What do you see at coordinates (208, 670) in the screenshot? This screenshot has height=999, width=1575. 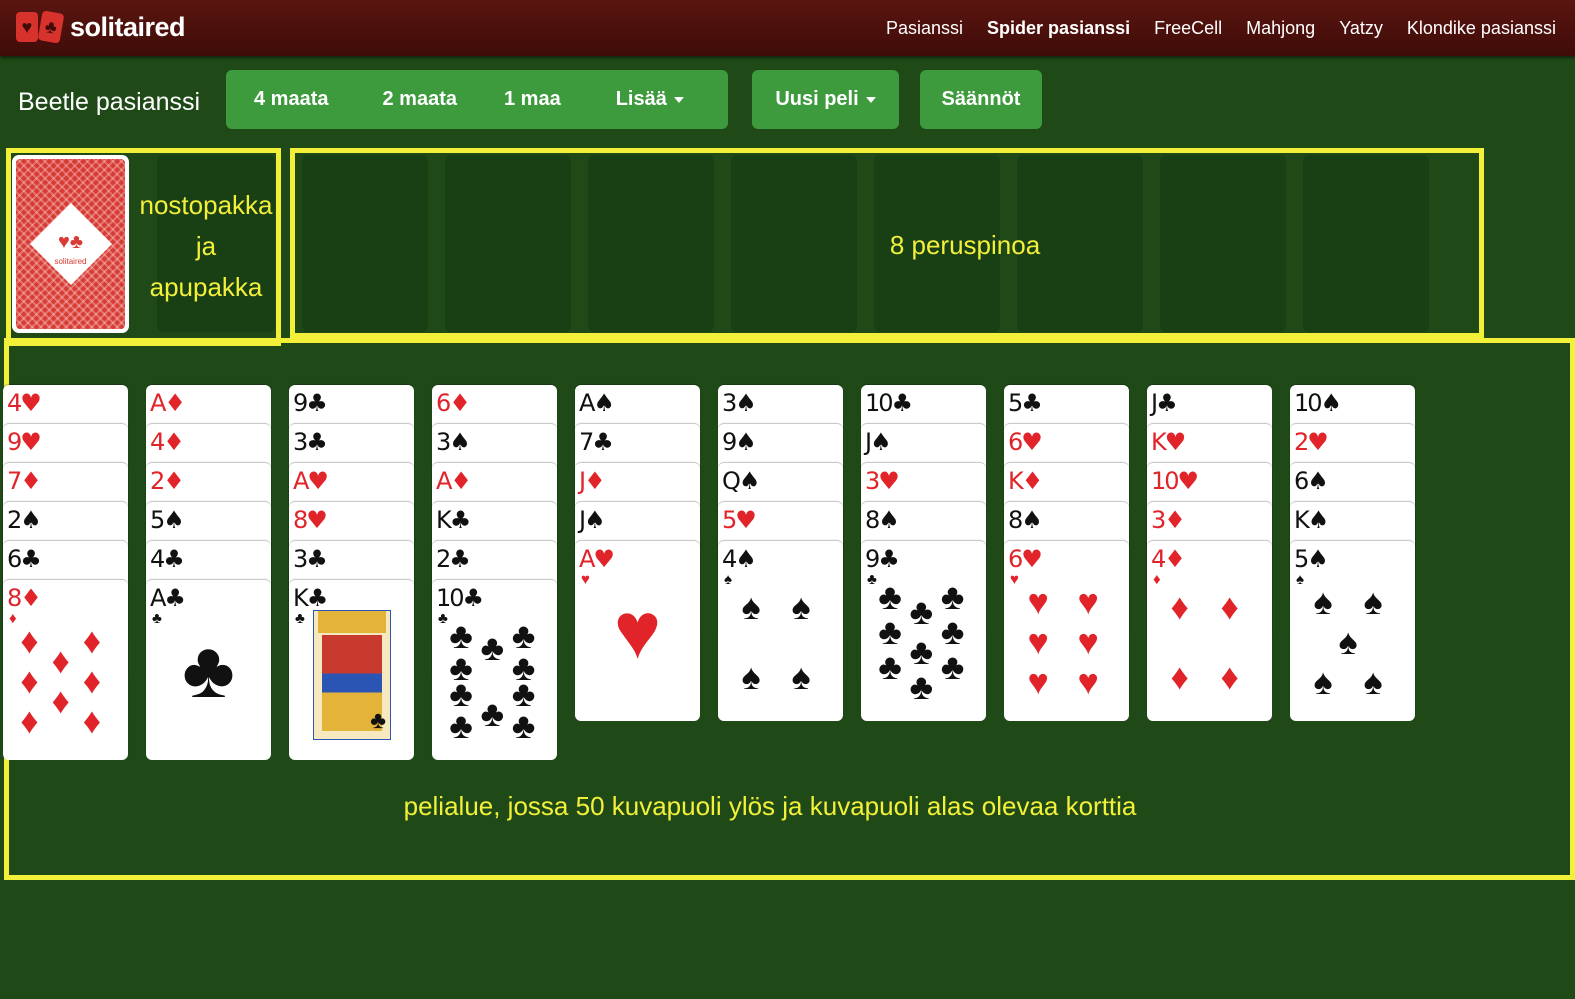 I see `playing-card: A♣ ♣ ♣` at bounding box center [208, 670].